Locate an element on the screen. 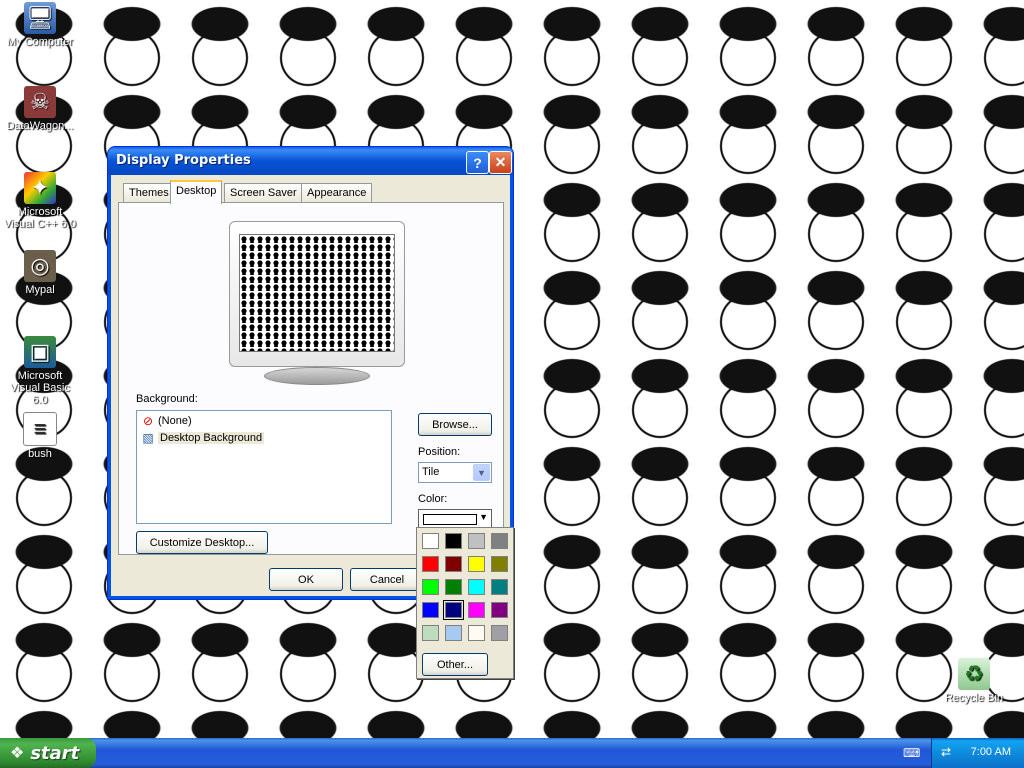  start-button: ❖ start is located at coordinates (48, 753).